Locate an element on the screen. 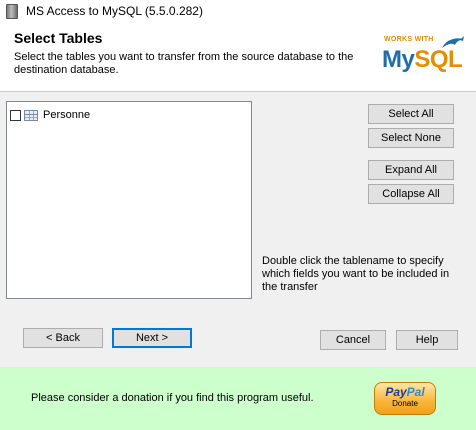 This screenshot has height=430, width=476. table-checkbox is located at coordinates (15, 115).